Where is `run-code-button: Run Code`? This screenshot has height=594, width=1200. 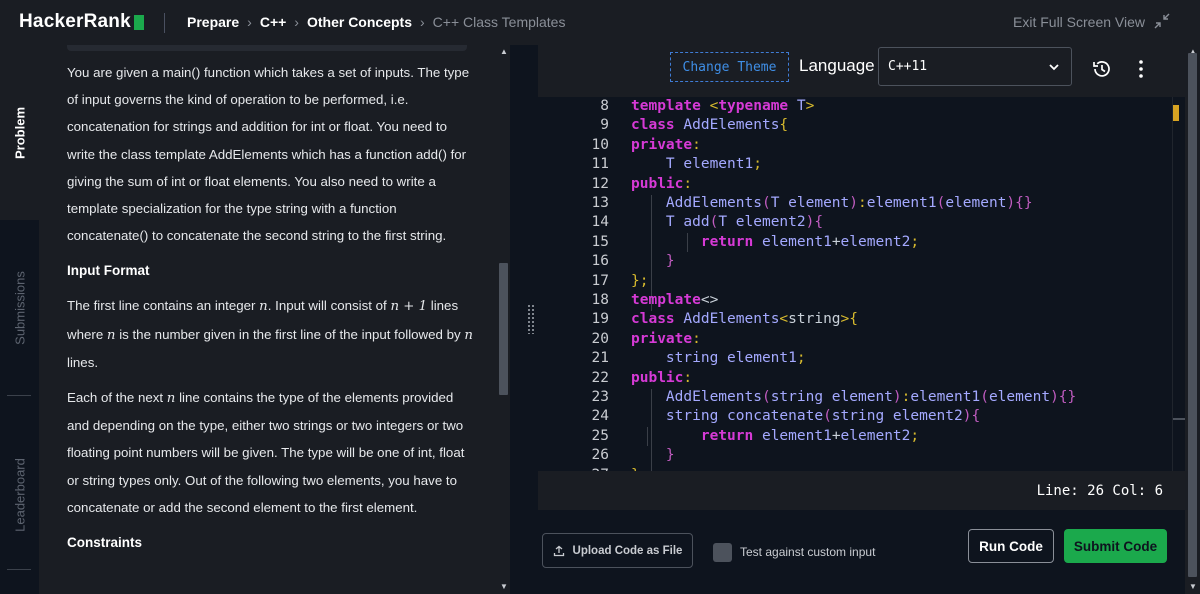
run-code-button: Run Code is located at coordinates (1011, 546).